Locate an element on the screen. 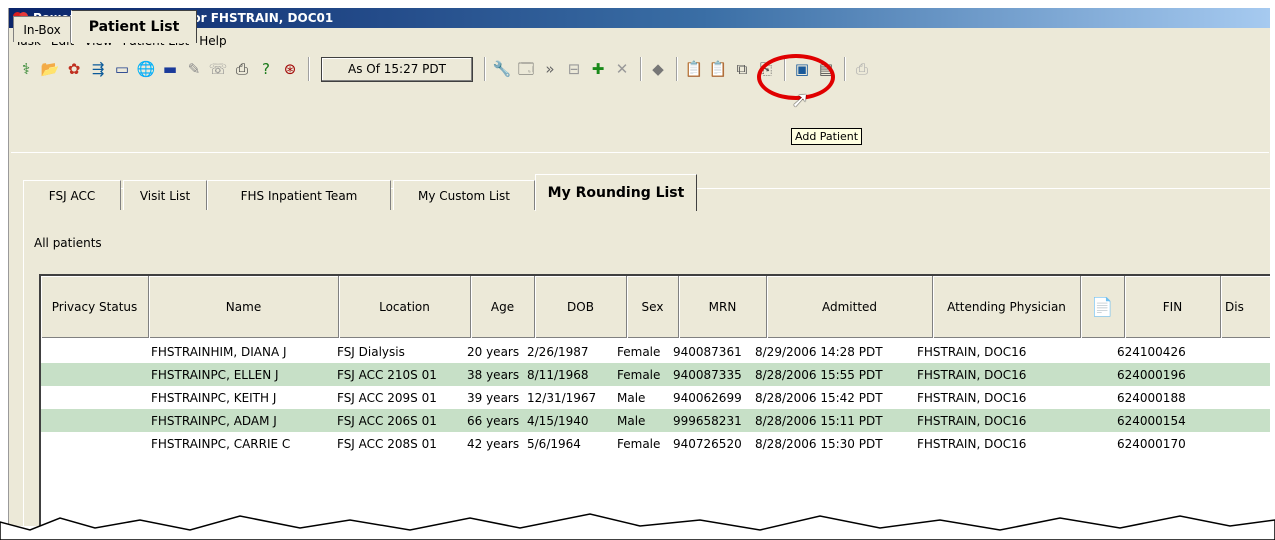 The width and height of the screenshot is (1275, 540). tab-visit-list: Visit List is located at coordinates (165, 195).